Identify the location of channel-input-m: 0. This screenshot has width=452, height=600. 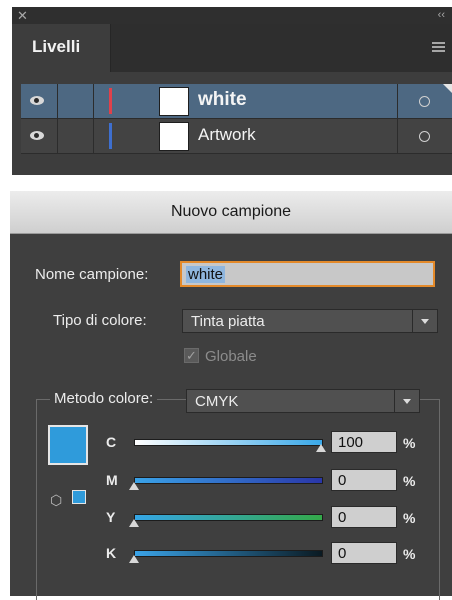
(364, 480).